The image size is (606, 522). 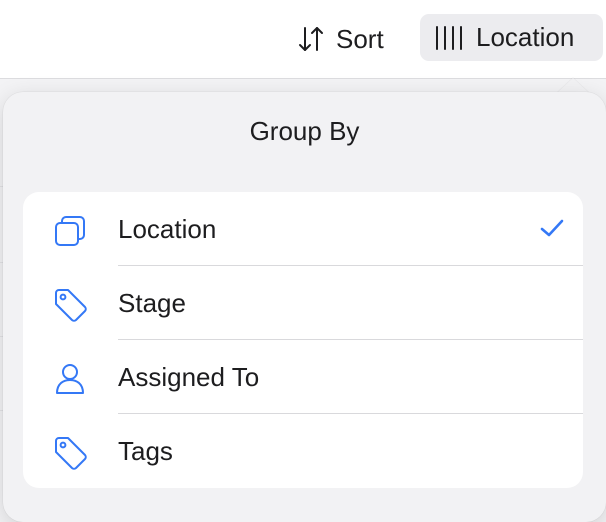 I want to click on person-icon, so click(x=70, y=379).